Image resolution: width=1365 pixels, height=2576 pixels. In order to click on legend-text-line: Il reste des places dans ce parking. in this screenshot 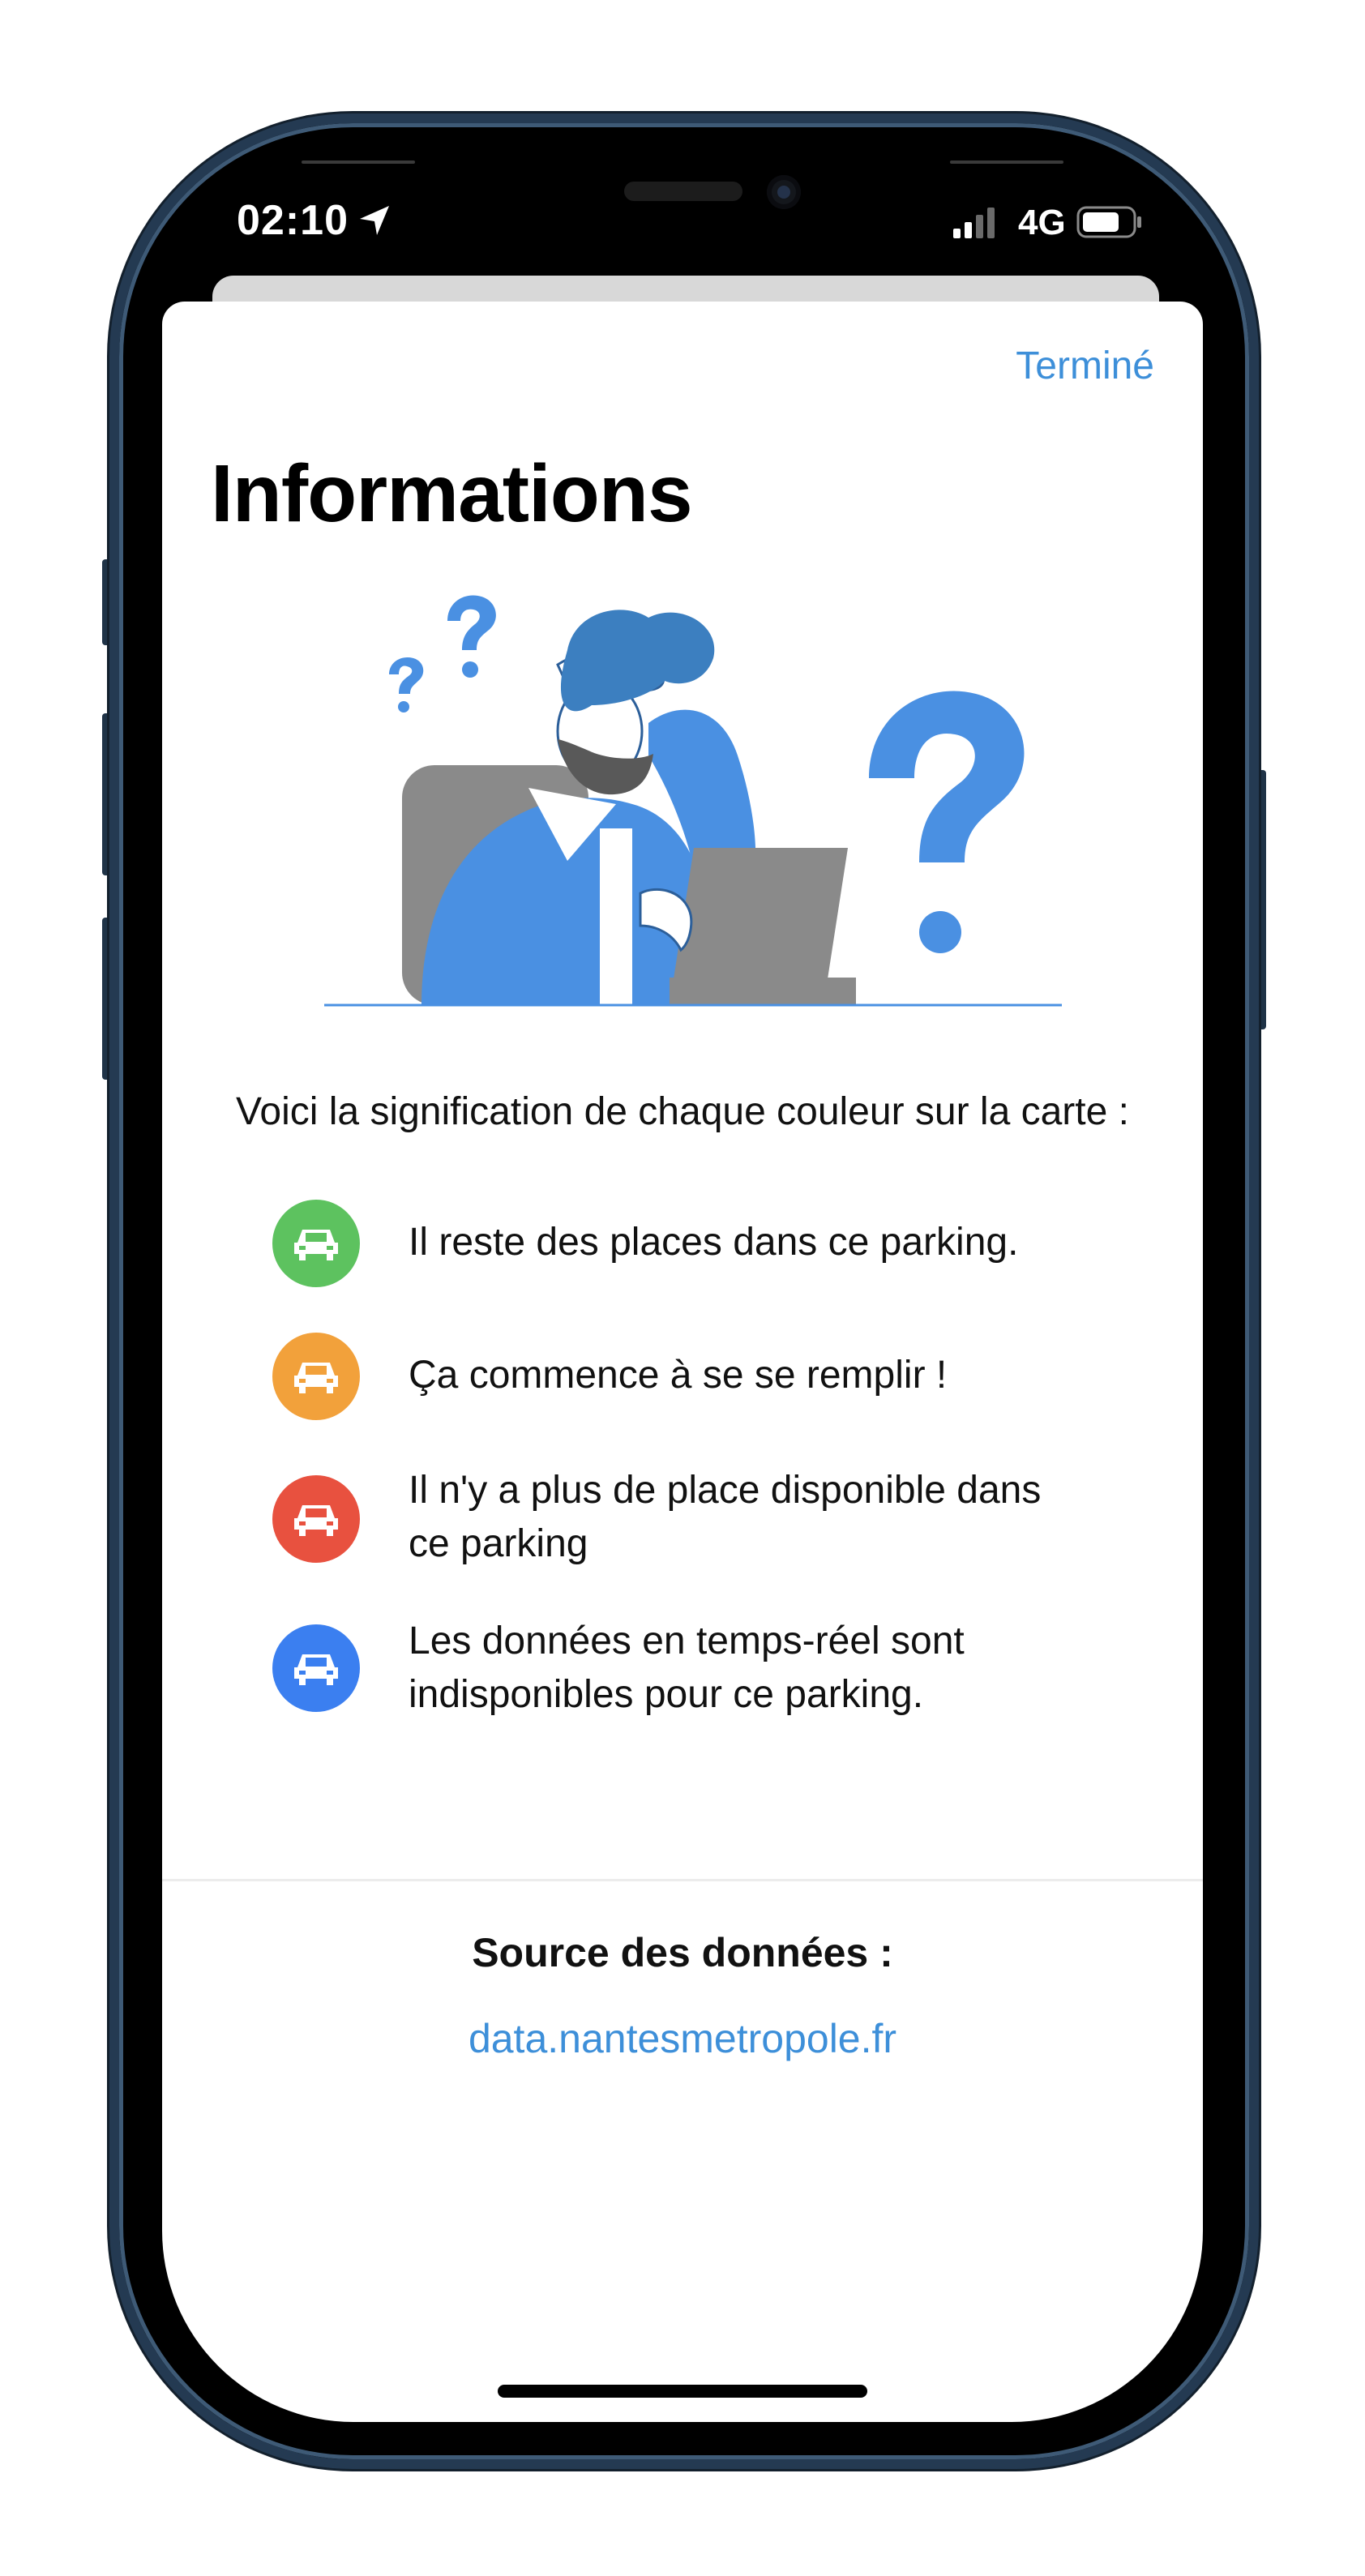, I will do `click(714, 1242)`.